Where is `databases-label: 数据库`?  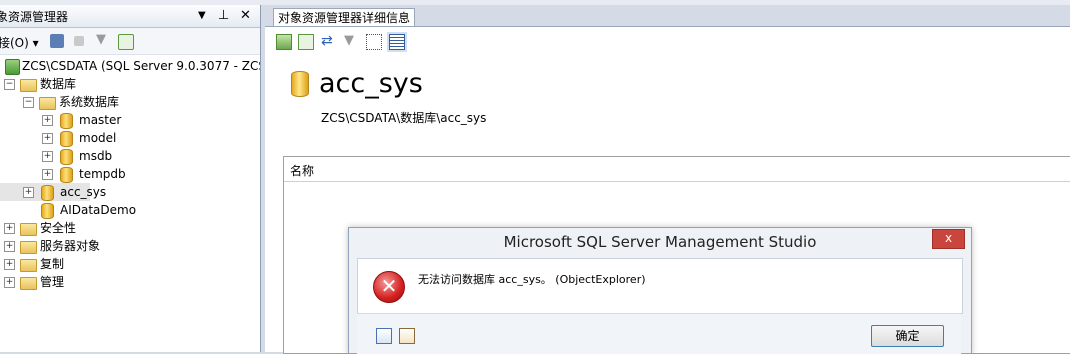 databases-label: 数据库 is located at coordinates (58, 84).